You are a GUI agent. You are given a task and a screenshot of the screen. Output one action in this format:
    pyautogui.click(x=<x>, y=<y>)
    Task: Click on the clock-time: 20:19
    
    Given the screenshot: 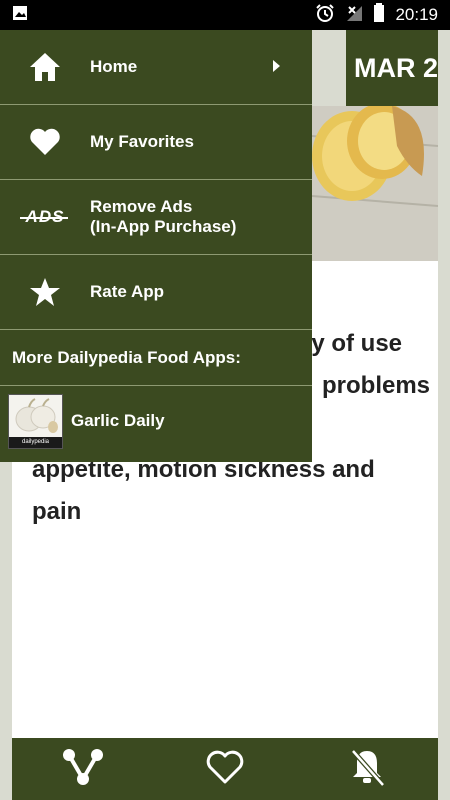 What is the action you would take?
    pyautogui.click(x=416, y=14)
    